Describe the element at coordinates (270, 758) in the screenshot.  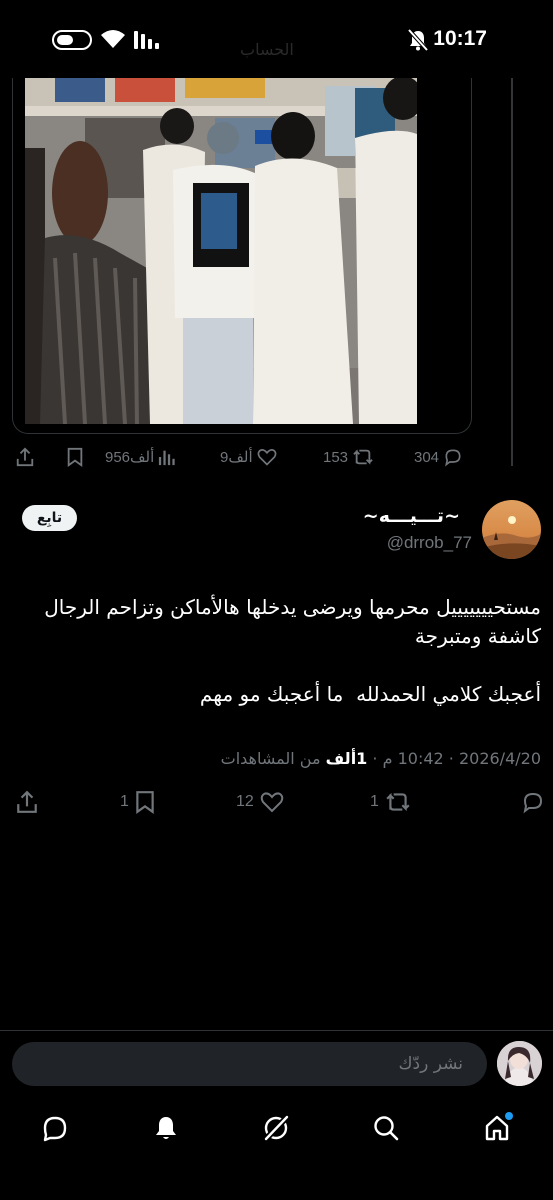
I see `tweet-views-label: من المشاهدات` at that location.